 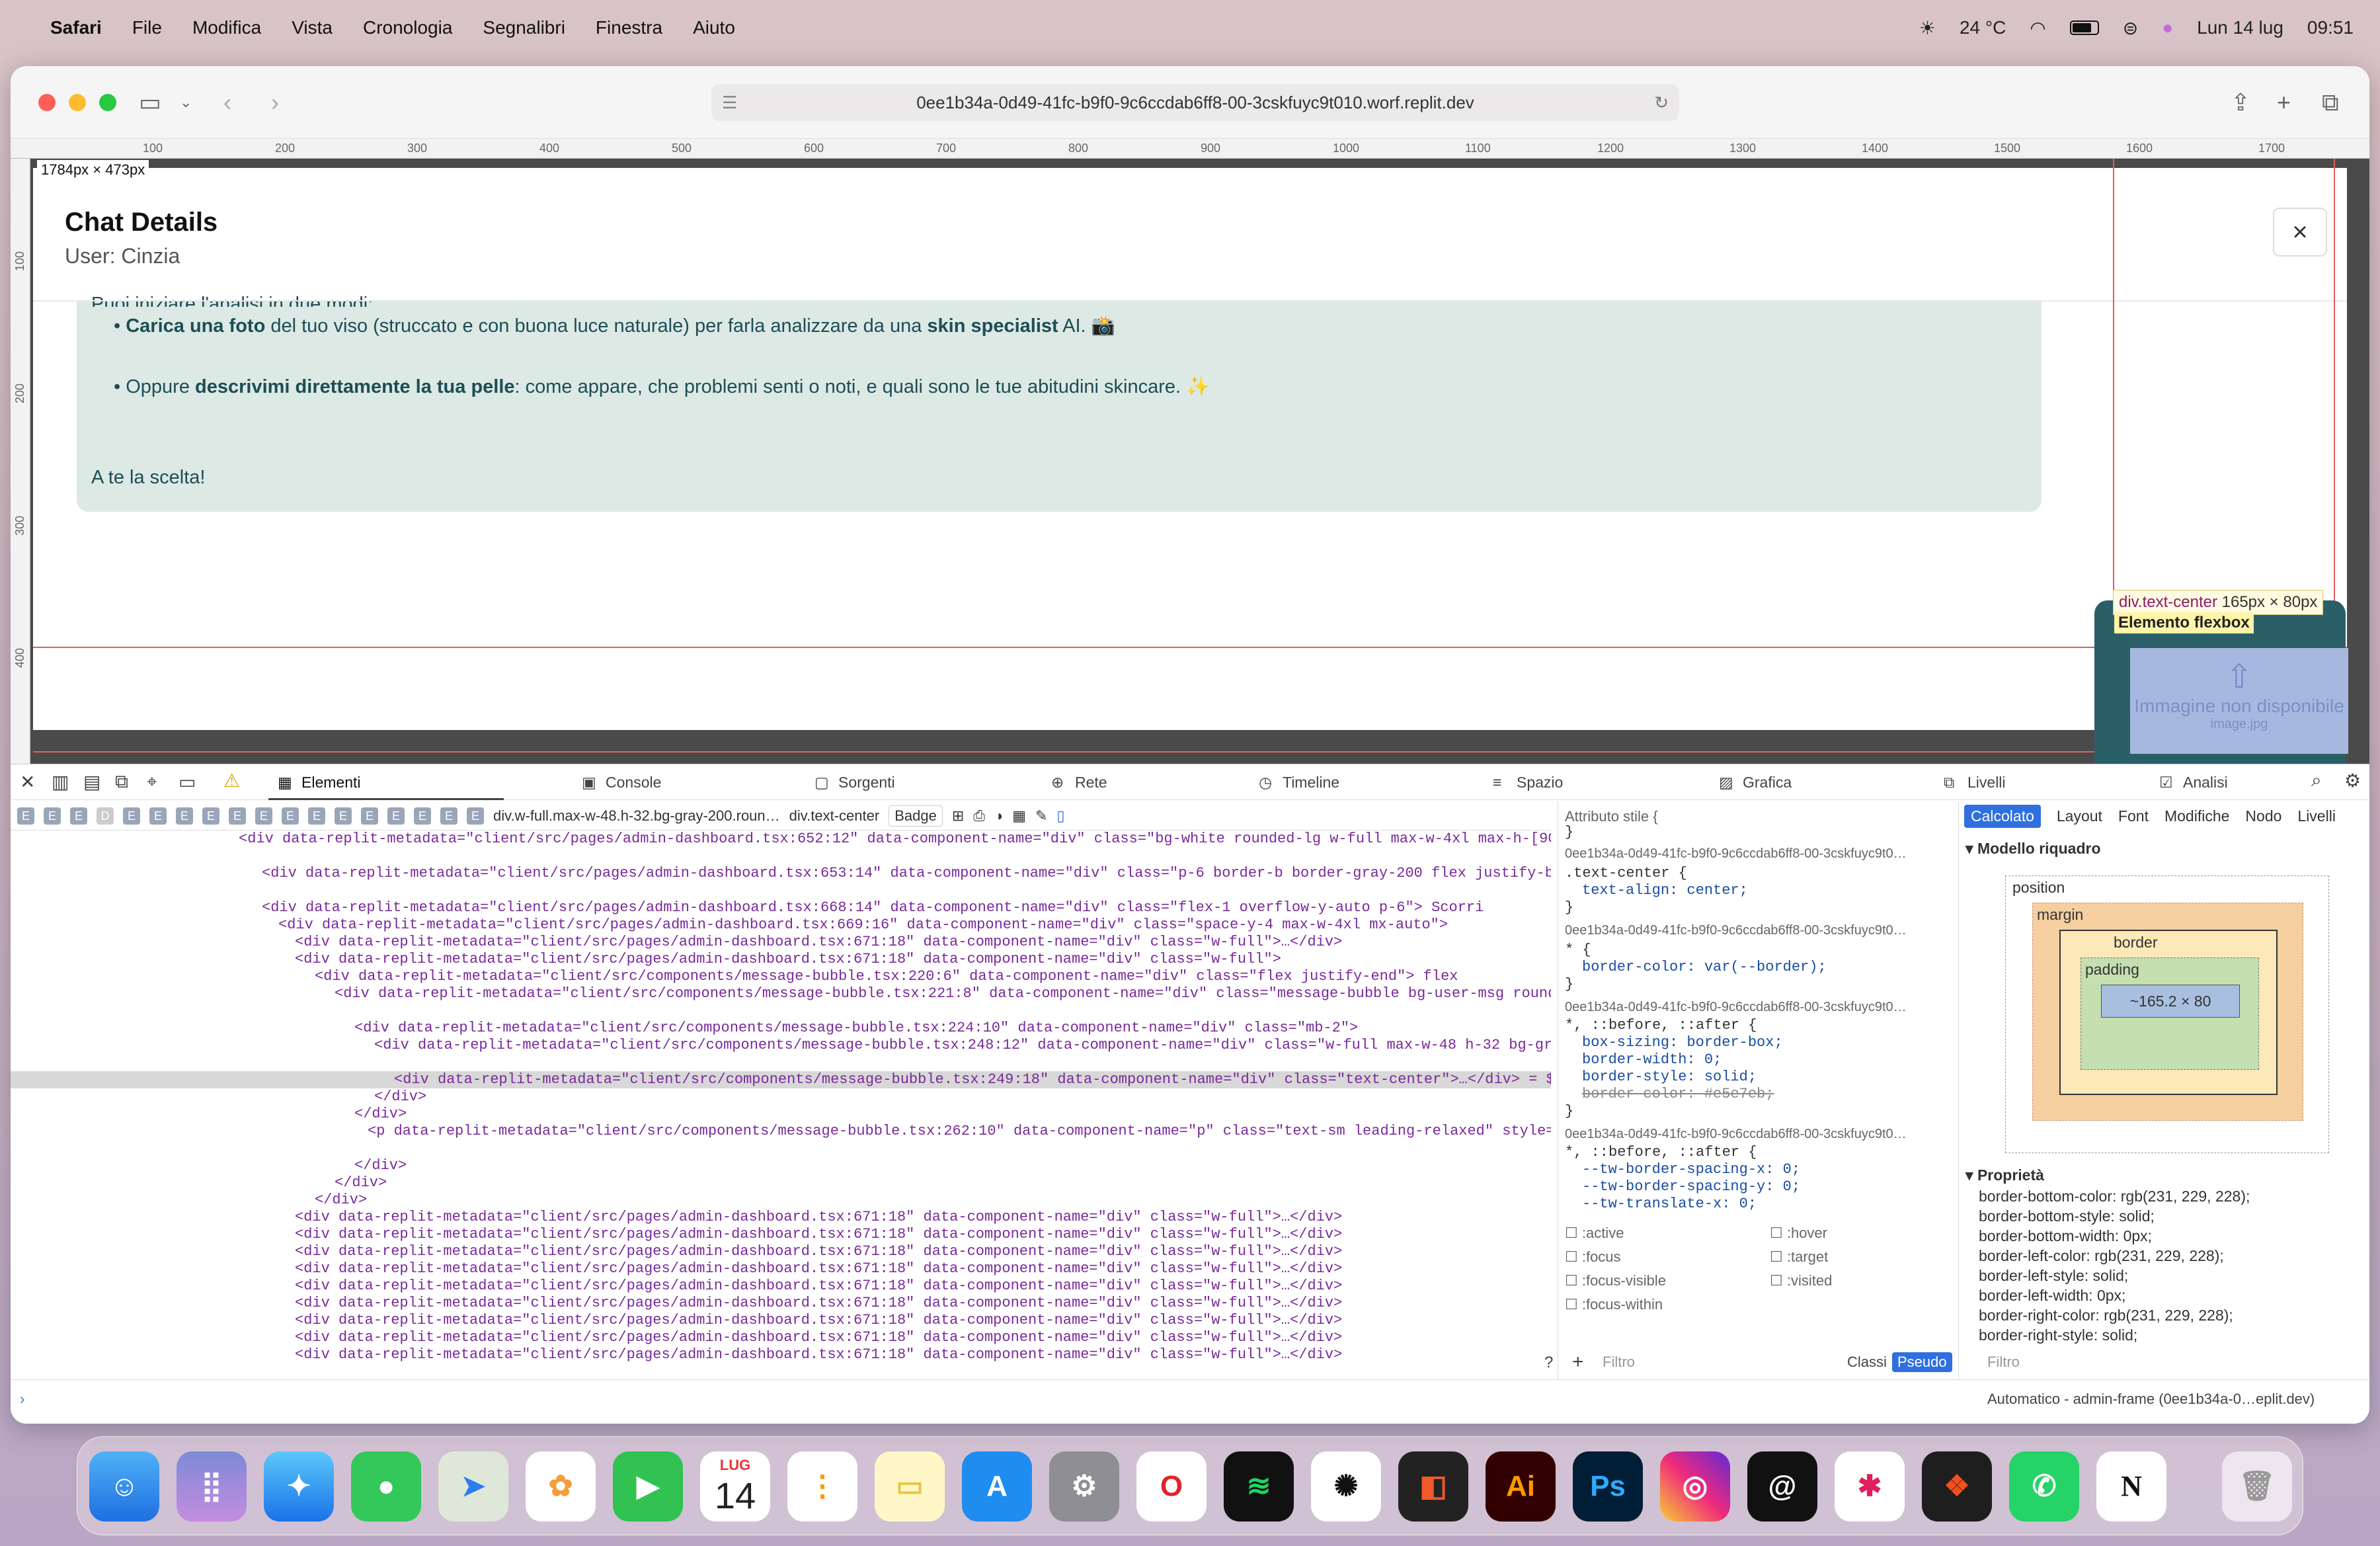 What do you see at coordinates (47, 102) in the screenshot?
I see `close-window-button` at bounding box center [47, 102].